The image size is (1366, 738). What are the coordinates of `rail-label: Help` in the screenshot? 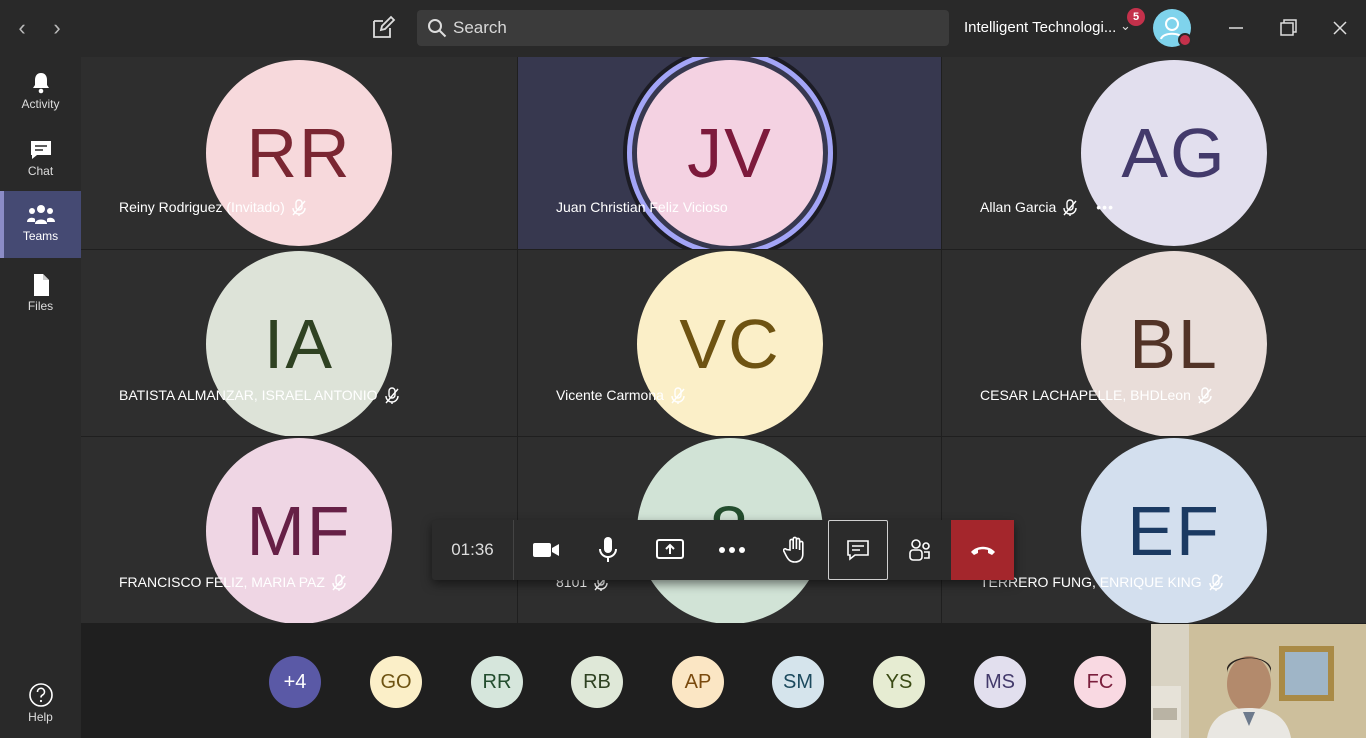 It's located at (40, 717).